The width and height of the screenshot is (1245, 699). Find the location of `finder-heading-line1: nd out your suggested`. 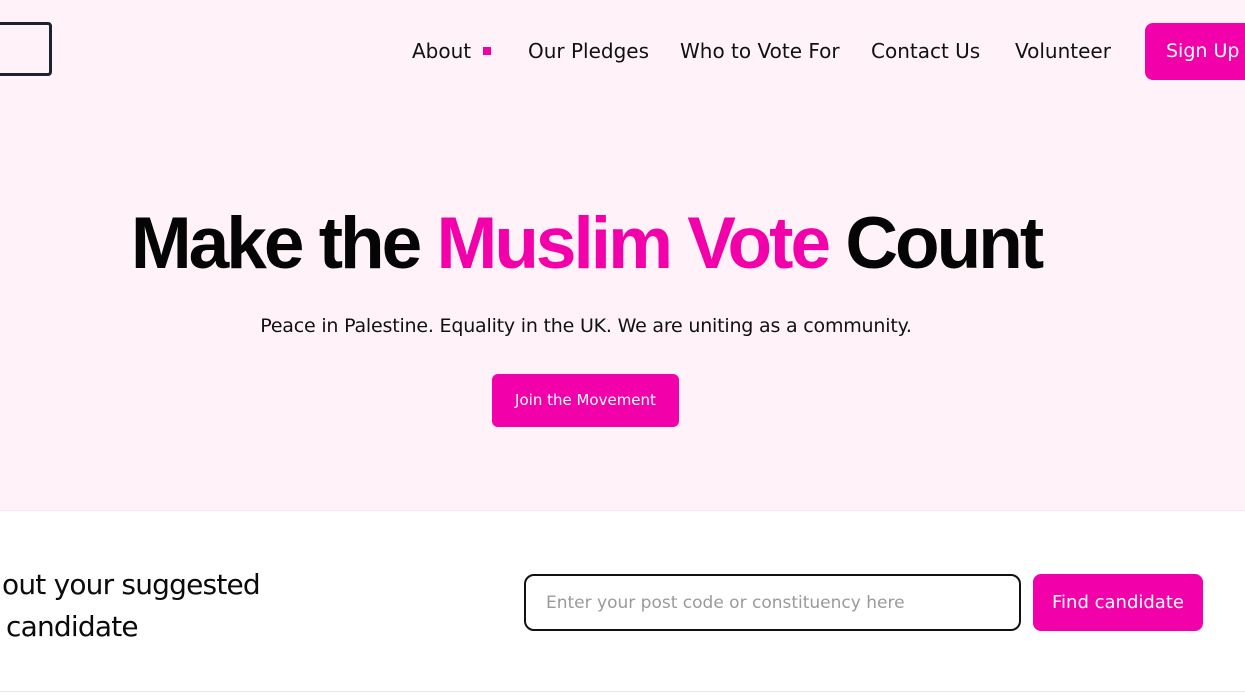

finder-heading-line1: nd out your suggested is located at coordinates (130, 584).